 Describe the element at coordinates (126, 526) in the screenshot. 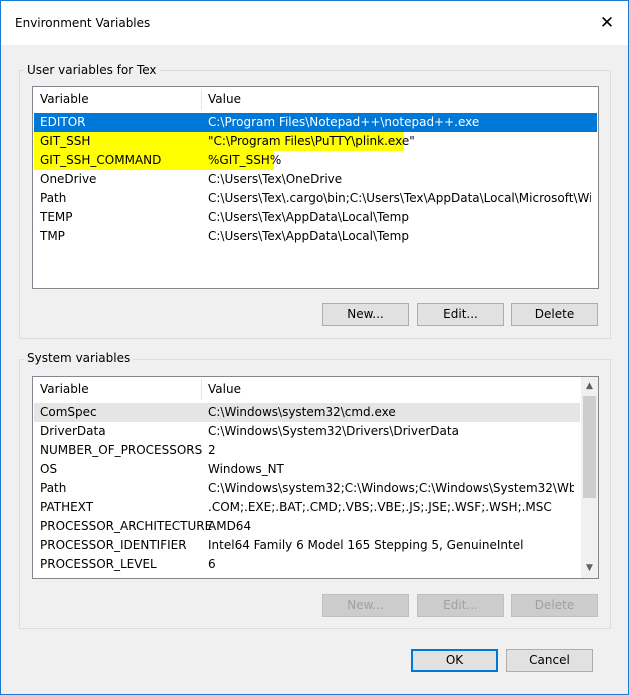

I see `variable-name-cell: PROCESSOR_ARCHITECTURE` at that location.